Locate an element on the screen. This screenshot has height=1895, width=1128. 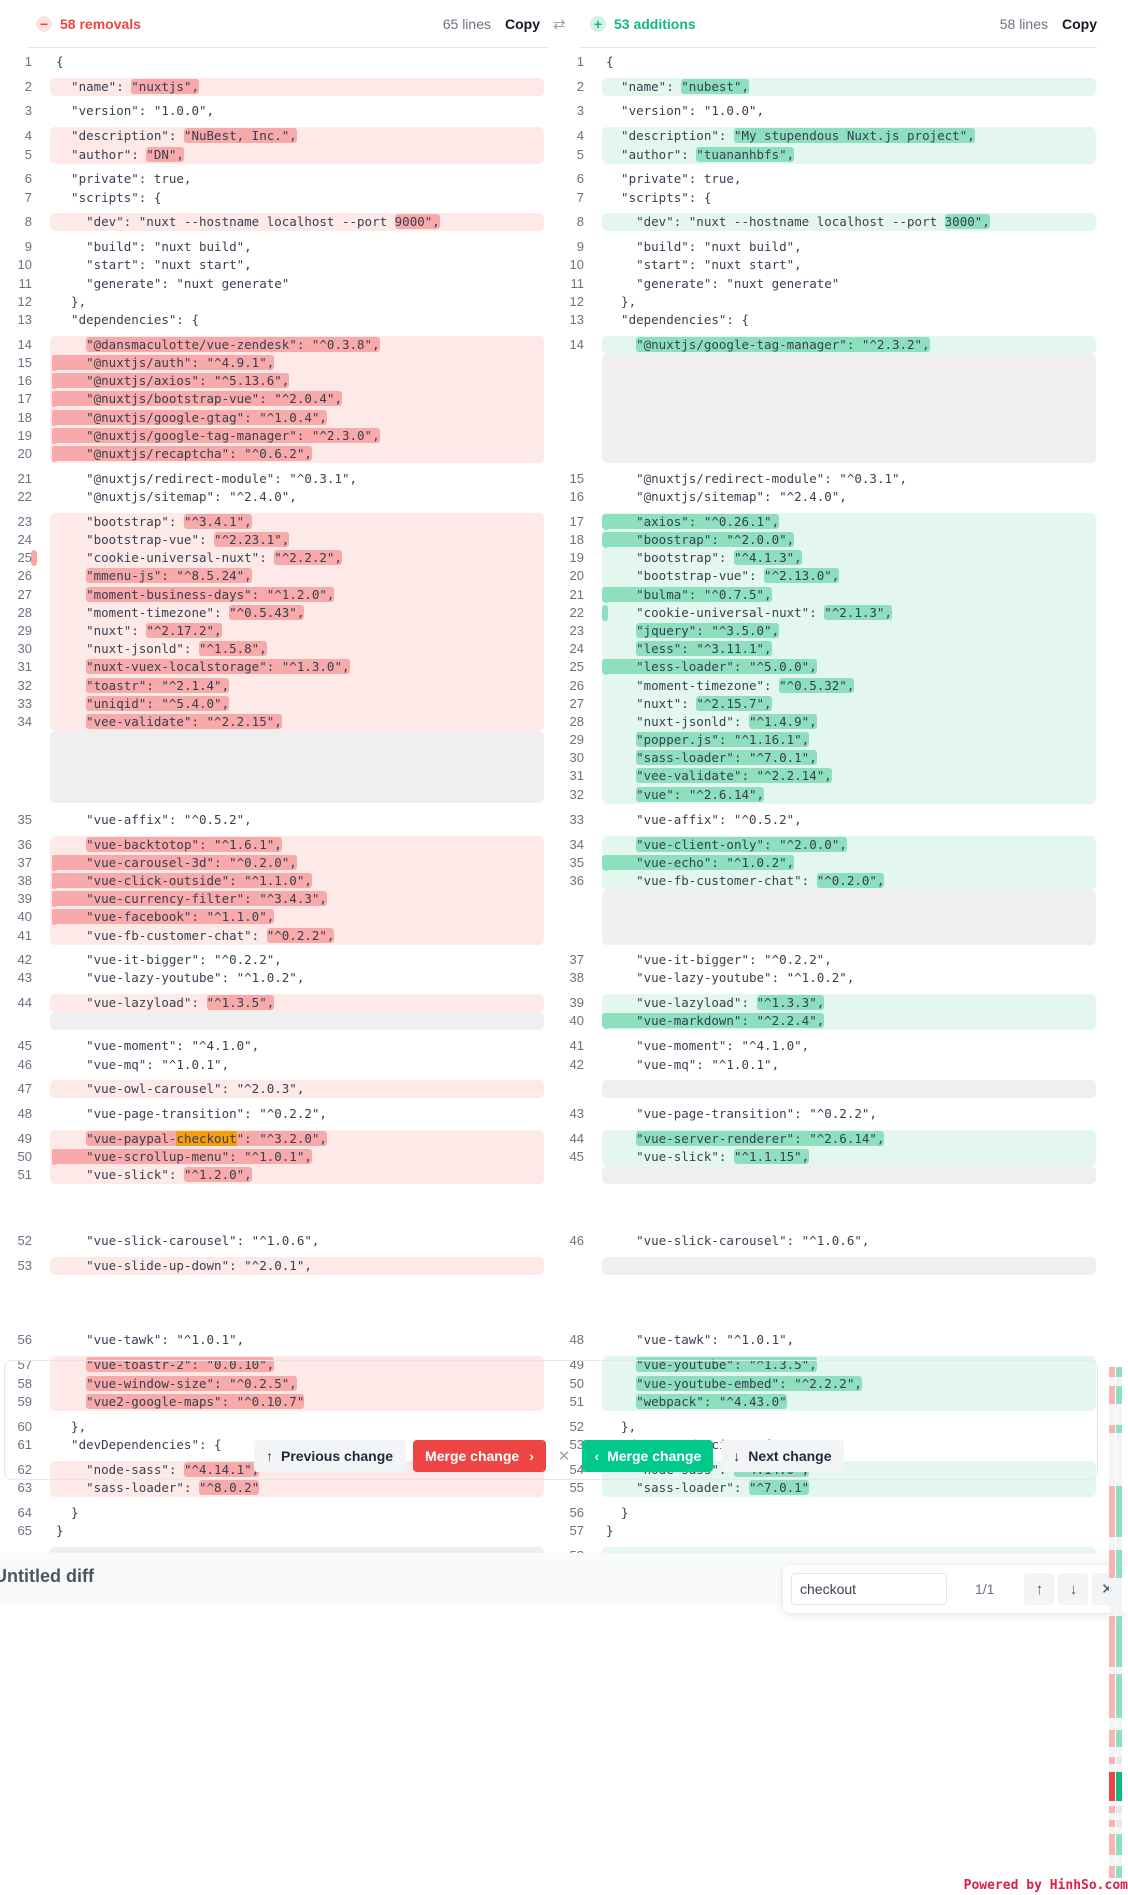
previous-change-button: ↑ Previous change is located at coordinates (330, 1456).